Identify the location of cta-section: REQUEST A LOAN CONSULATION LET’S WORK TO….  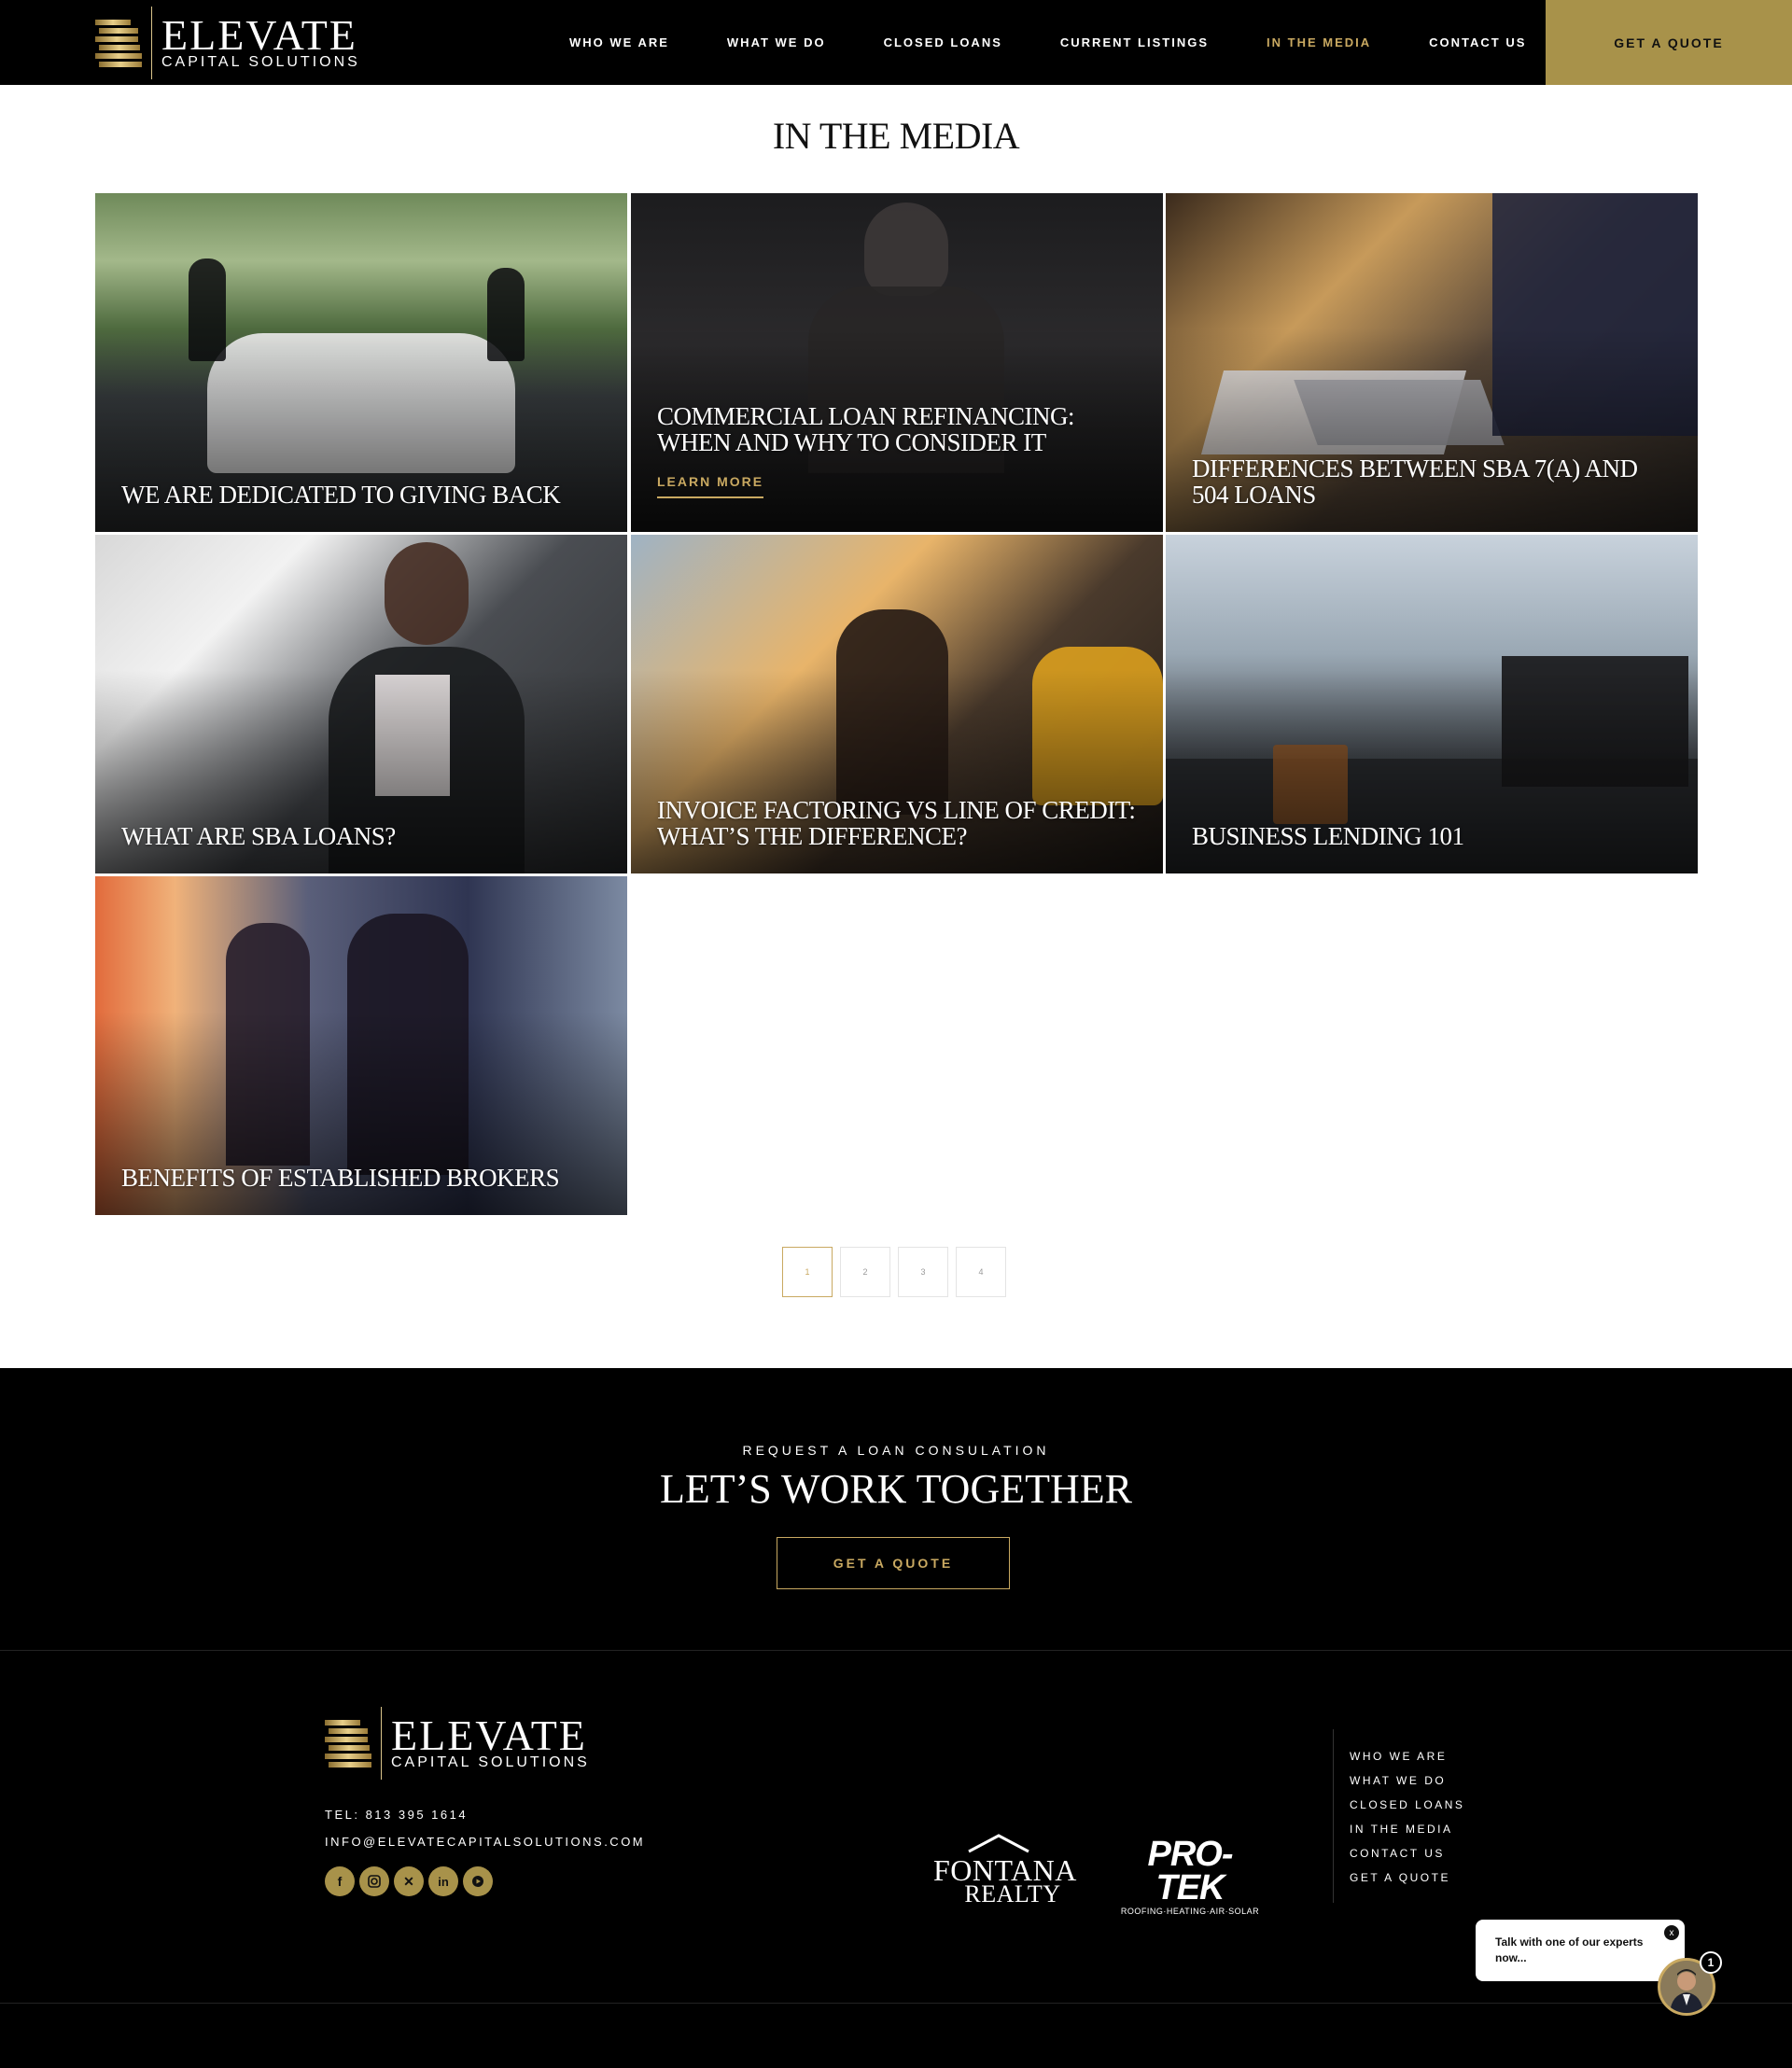
(896, 1509).